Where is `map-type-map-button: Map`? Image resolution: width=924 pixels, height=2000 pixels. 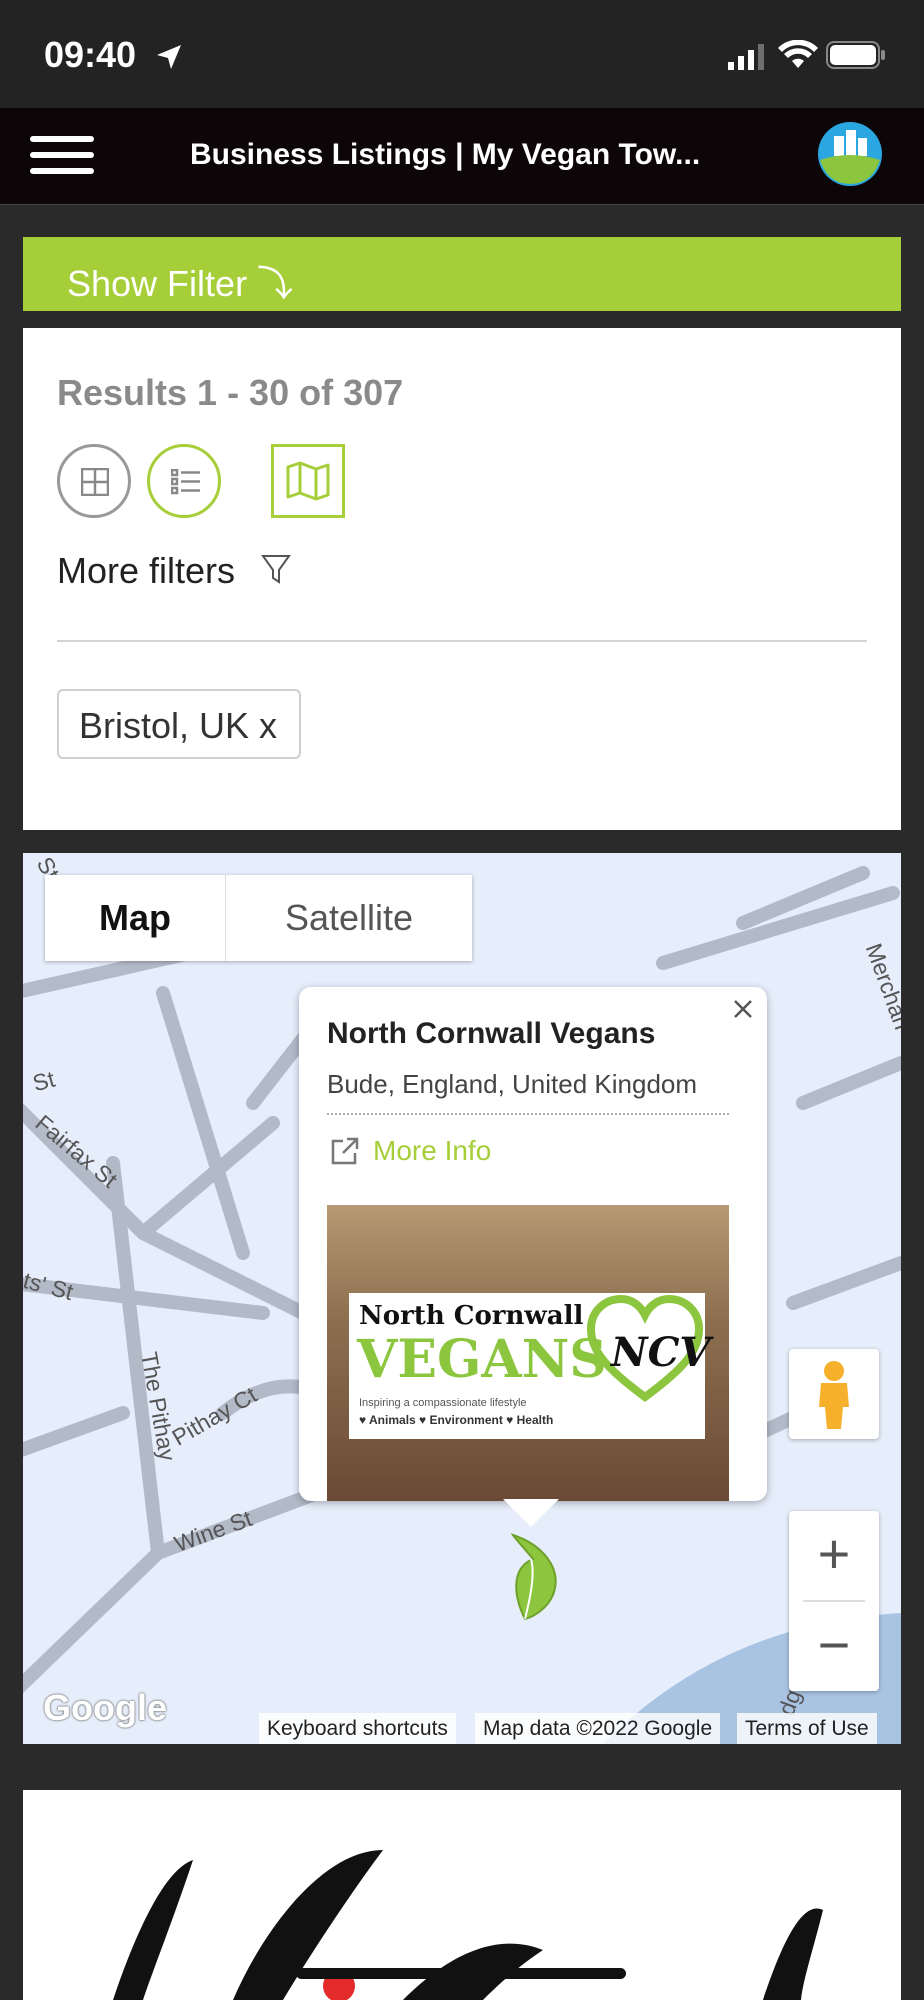
map-type-map-button: Map is located at coordinates (135, 918).